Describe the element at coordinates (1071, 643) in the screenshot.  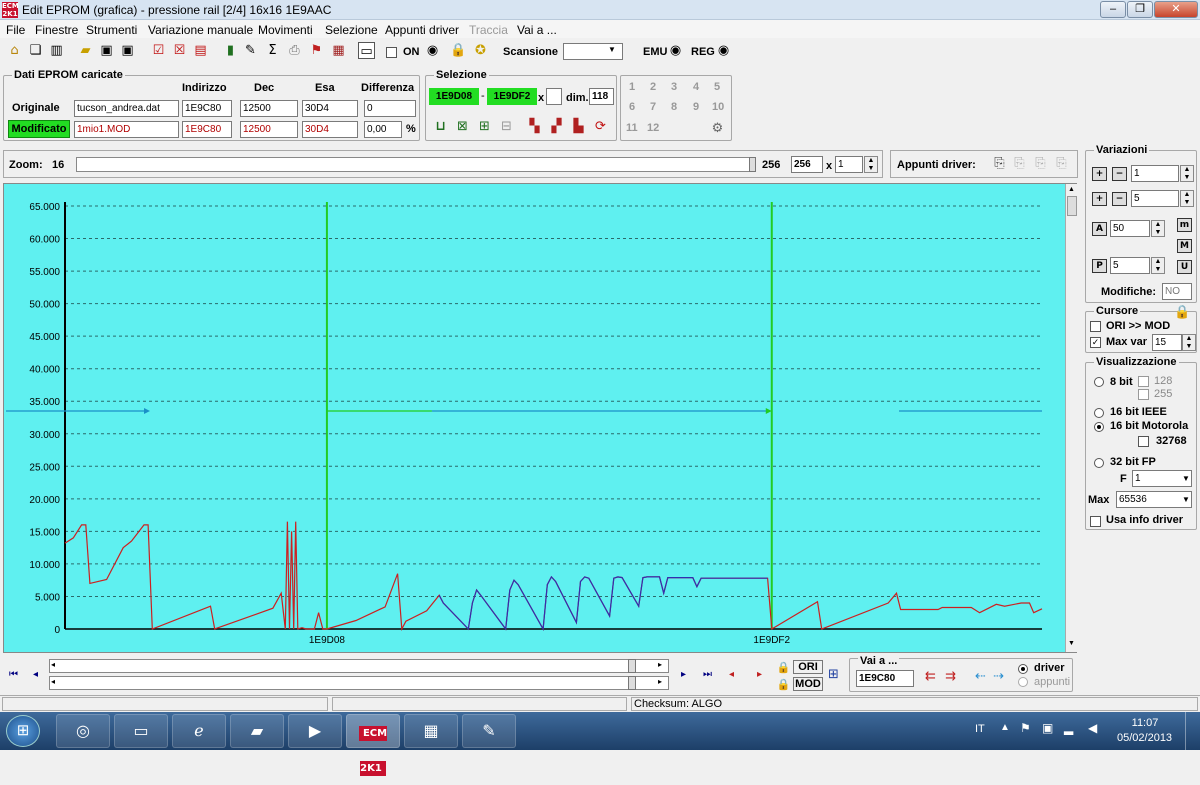
I see `scroll-down-icon: ▼` at that location.